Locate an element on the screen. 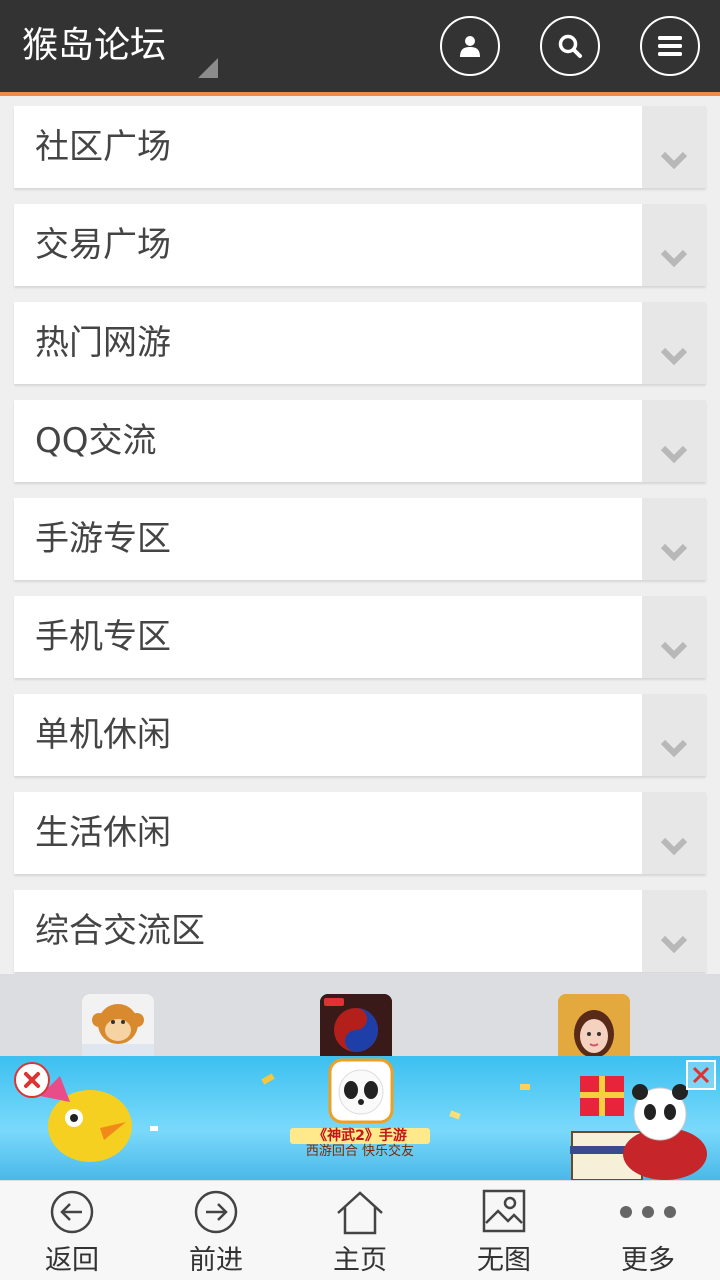 The width and height of the screenshot is (720, 1280). no-image-icon is located at coordinates (504, 1211).